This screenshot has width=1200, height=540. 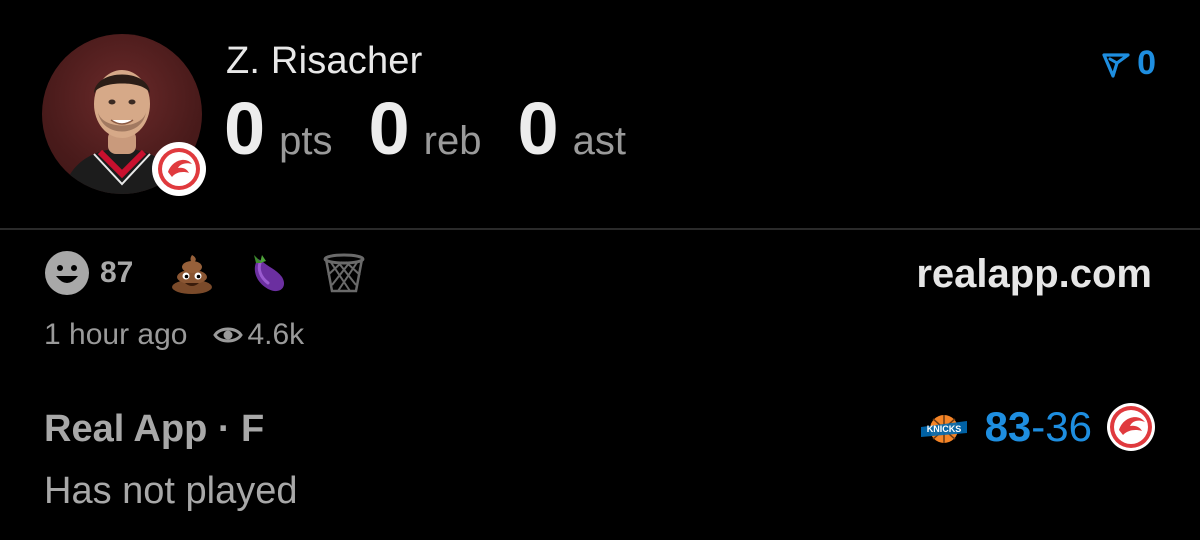 What do you see at coordinates (600, 229) in the screenshot?
I see `divider` at bounding box center [600, 229].